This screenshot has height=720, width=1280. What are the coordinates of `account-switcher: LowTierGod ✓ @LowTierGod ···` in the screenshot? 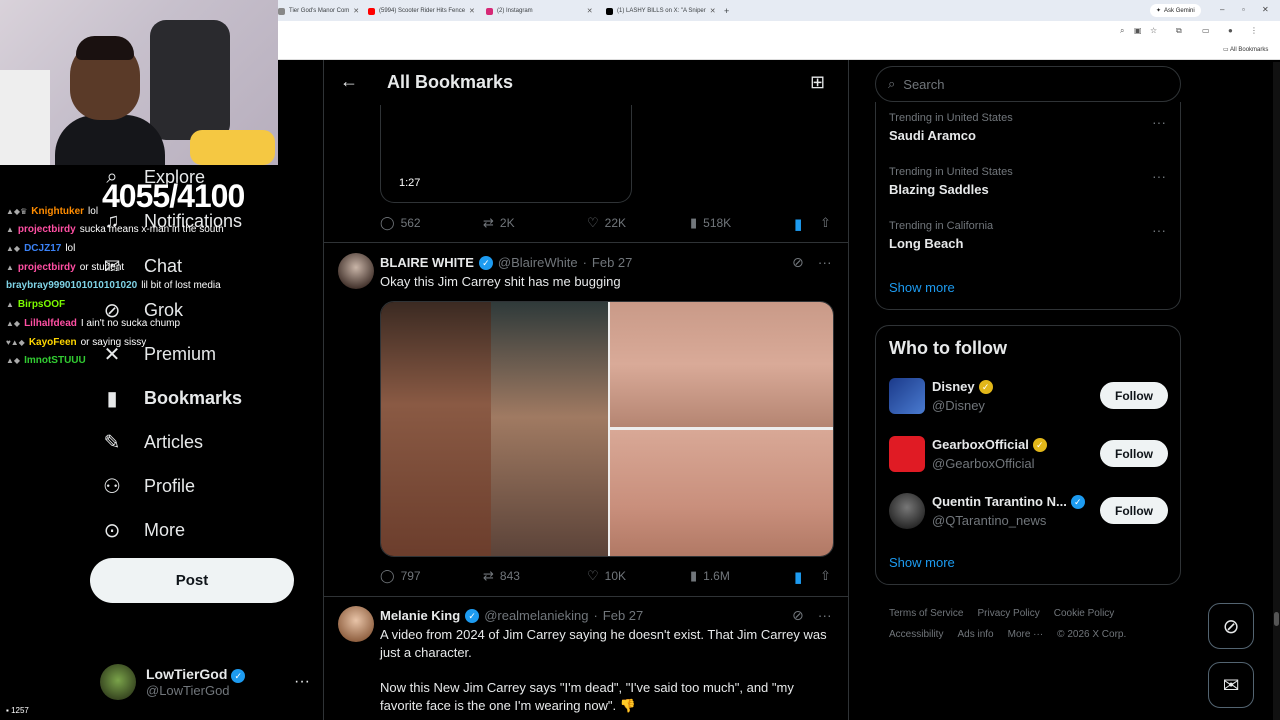 It's located at (205, 682).